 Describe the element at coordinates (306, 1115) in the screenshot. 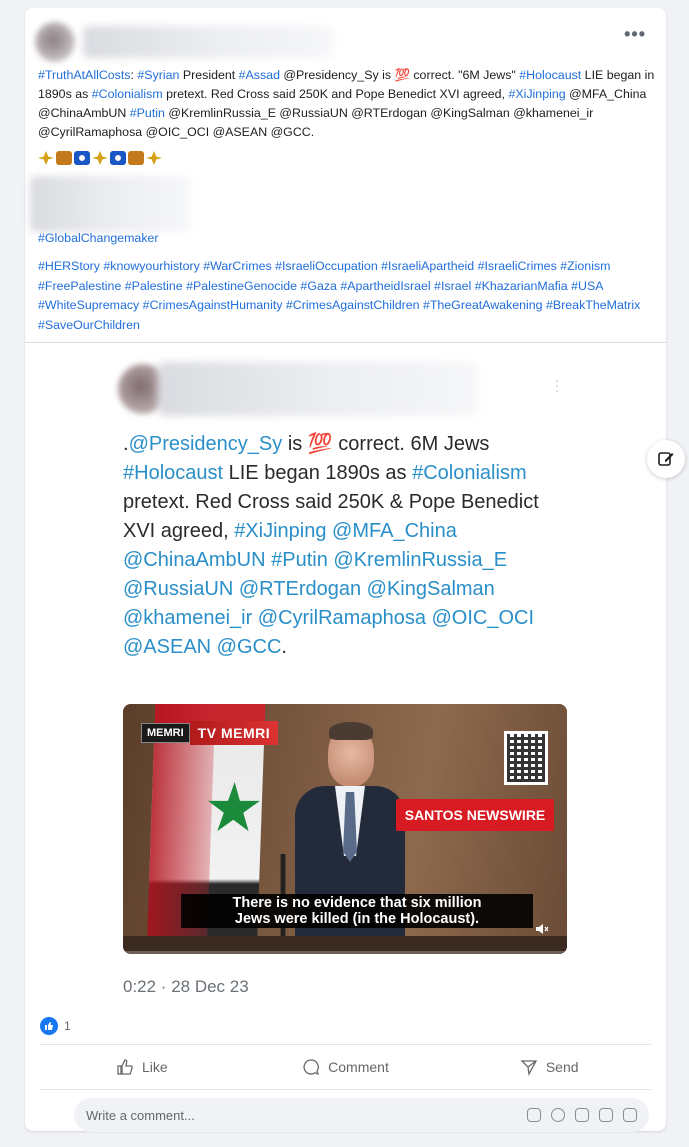

I see `comment-input` at that location.